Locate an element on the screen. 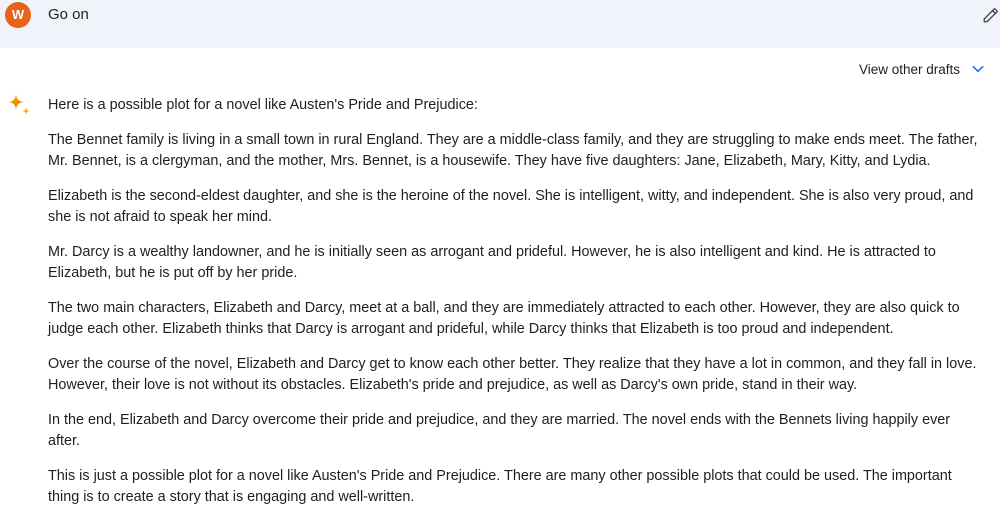 The image size is (1000, 522). chevron-down-icon is located at coordinates (978, 69).